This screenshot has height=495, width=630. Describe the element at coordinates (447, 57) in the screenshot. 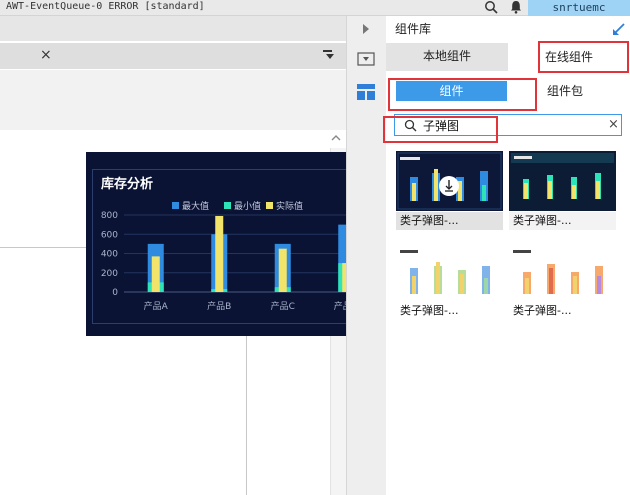

I see `tab-local-components: 本地组件` at that location.